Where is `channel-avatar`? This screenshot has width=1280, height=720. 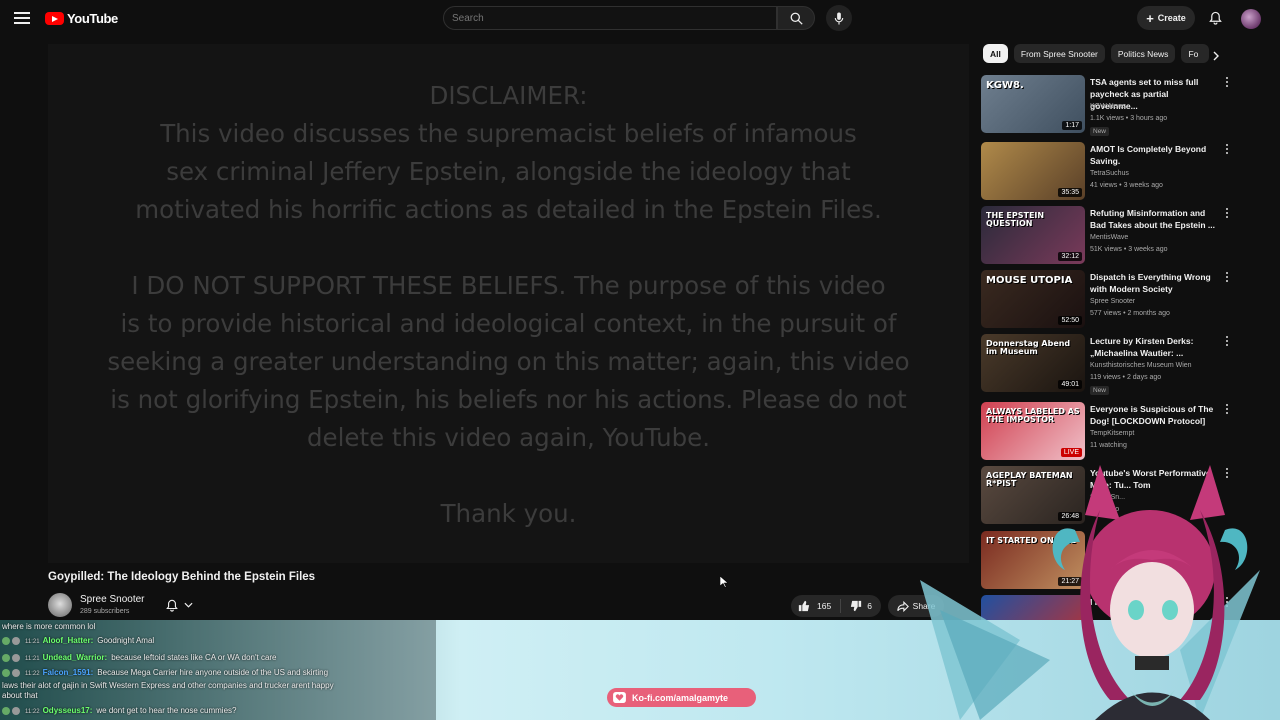
channel-avatar is located at coordinates (60, 605).